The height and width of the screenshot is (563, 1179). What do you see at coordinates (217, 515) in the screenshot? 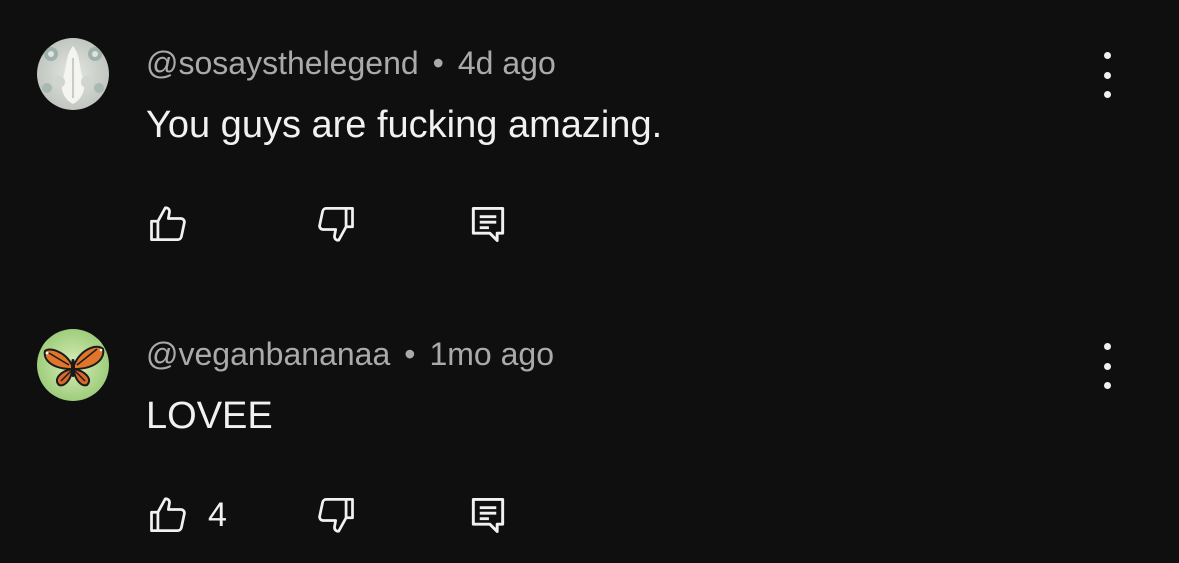
I see `like-count: 4` at bounding box center [217, 515].